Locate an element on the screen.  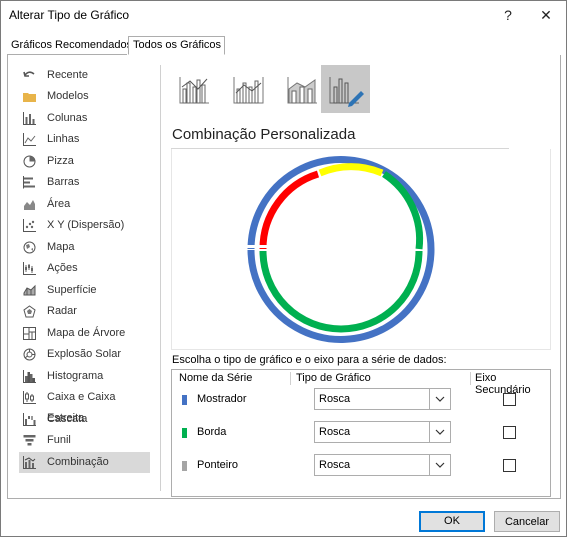
sidebar-item-superficie: Superfície is located at coordinates (84, 290).